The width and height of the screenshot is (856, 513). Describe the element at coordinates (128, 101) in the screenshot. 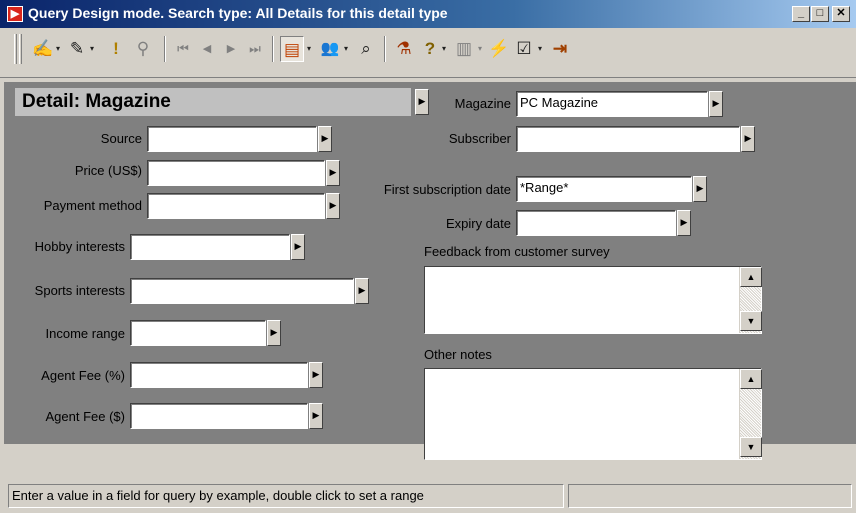

I see `detail-name: Magazine` at that location.